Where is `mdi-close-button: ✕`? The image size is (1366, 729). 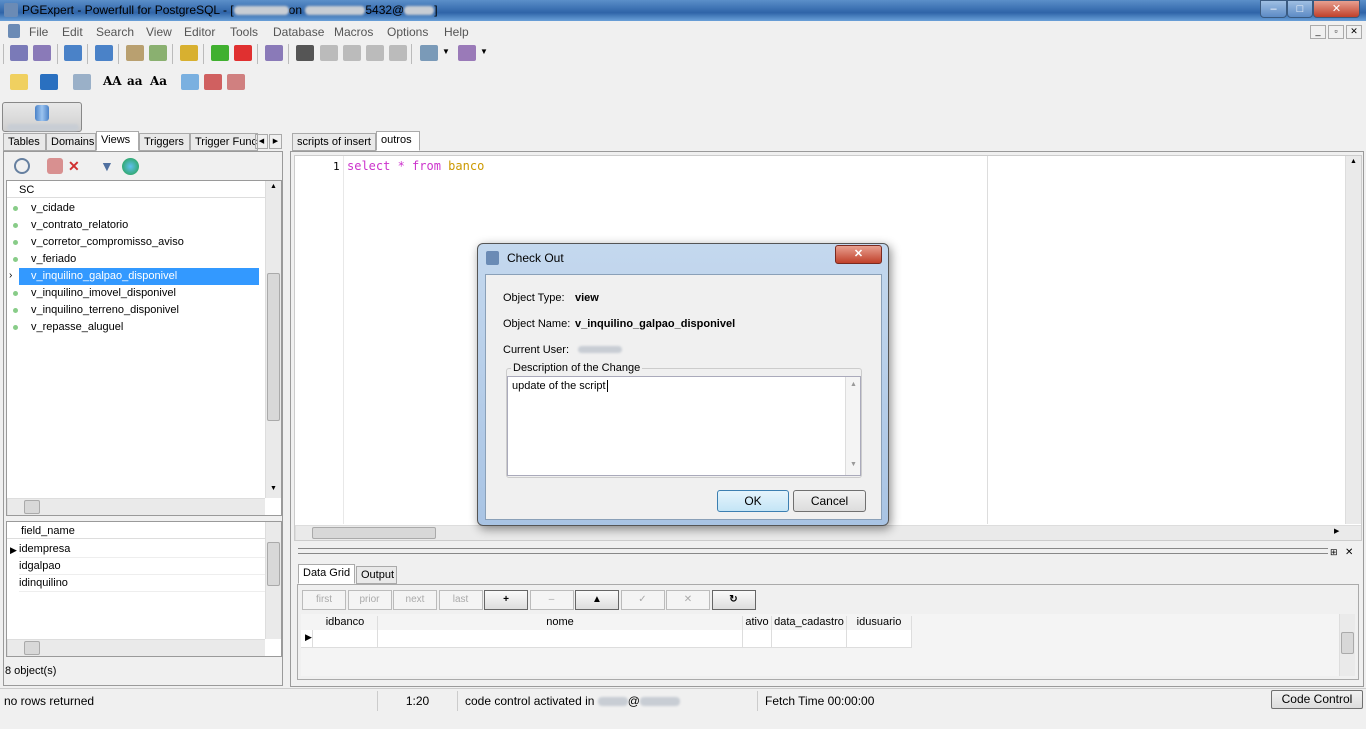 mdi-close-button: ✕ is located at coordinates (1354, 32).